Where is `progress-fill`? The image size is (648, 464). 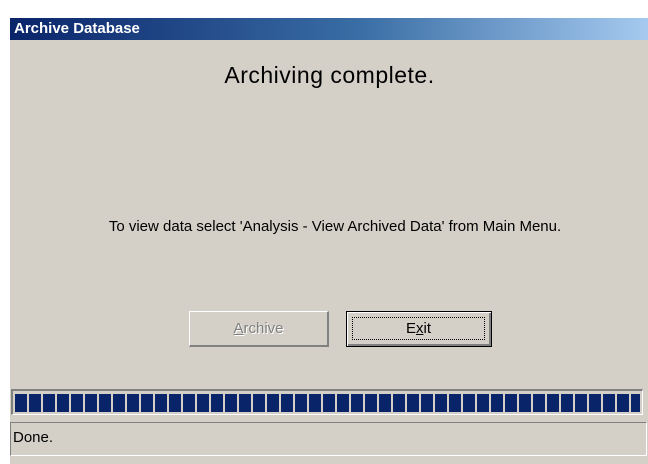 progress-fill is located at coordinates (327, 403).